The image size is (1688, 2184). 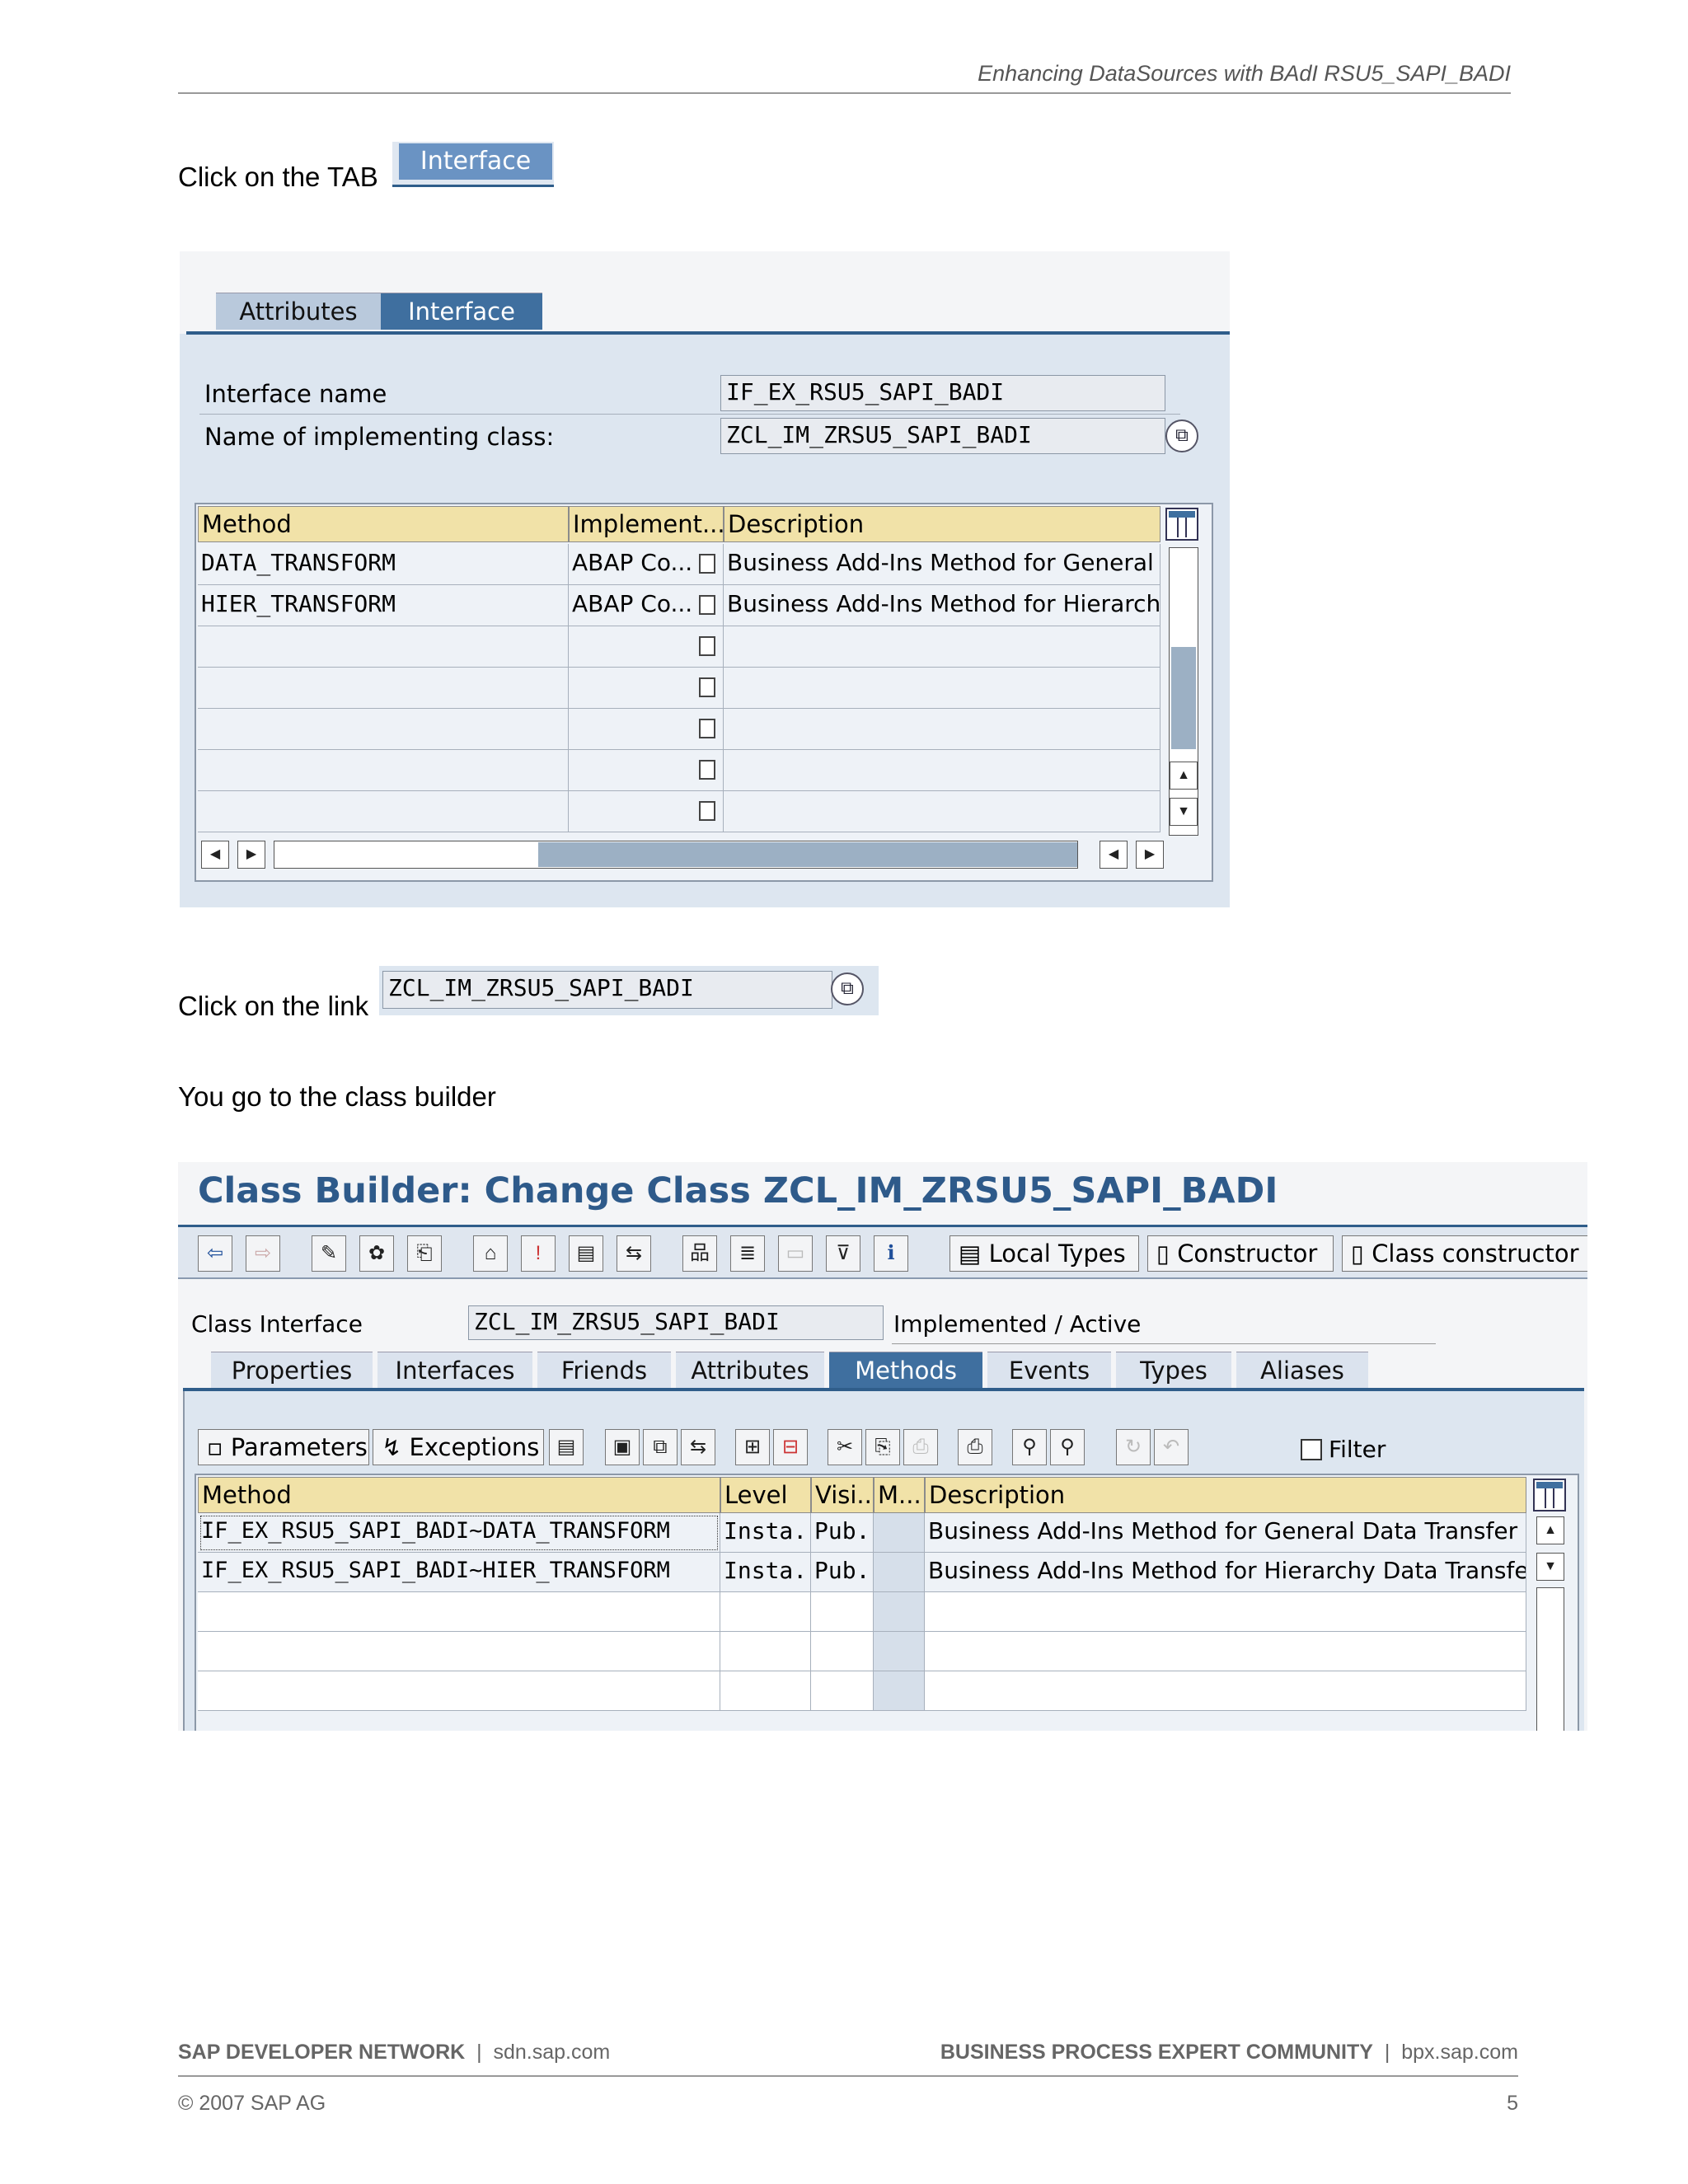 I want to click on horizontal-scrollbar, so click(x=676, y=855).